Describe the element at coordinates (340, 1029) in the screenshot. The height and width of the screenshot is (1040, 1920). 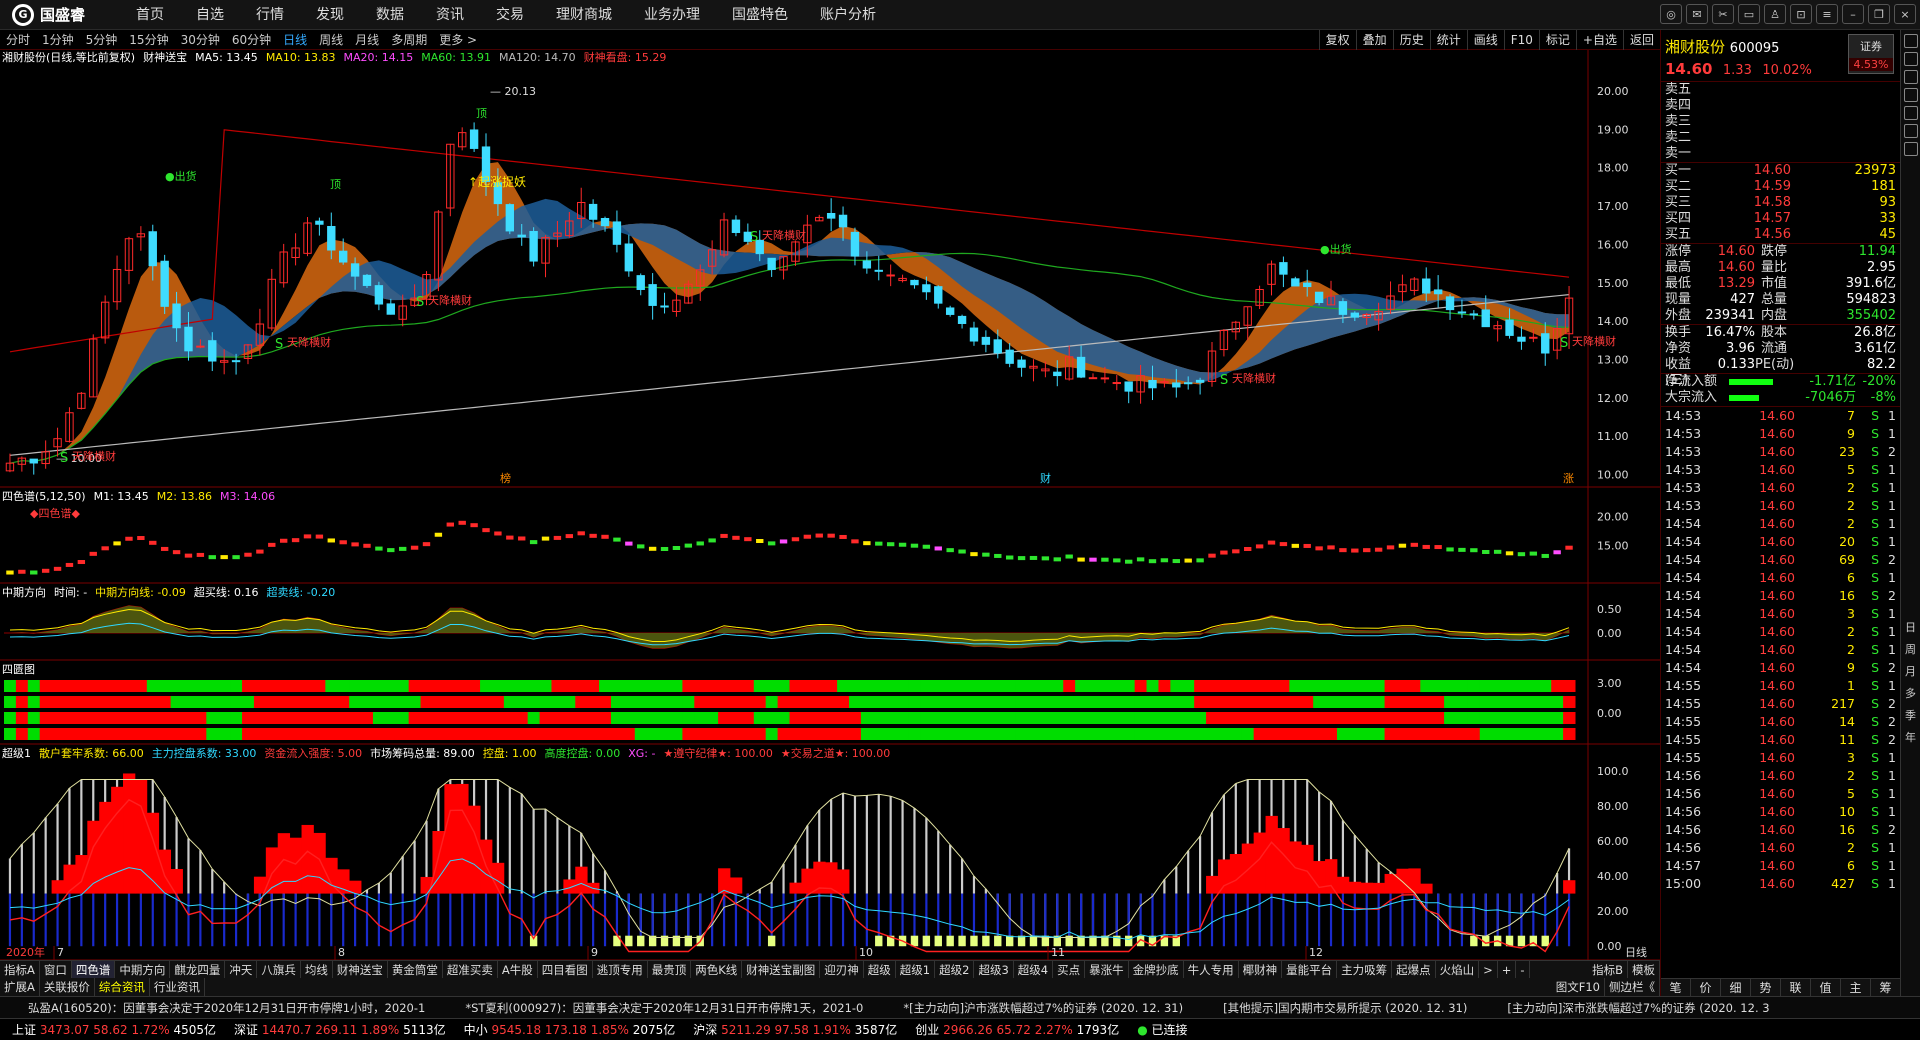
I see `sz-index: 深证 14470.7 269.11 1.89% 5113亿` at that location.